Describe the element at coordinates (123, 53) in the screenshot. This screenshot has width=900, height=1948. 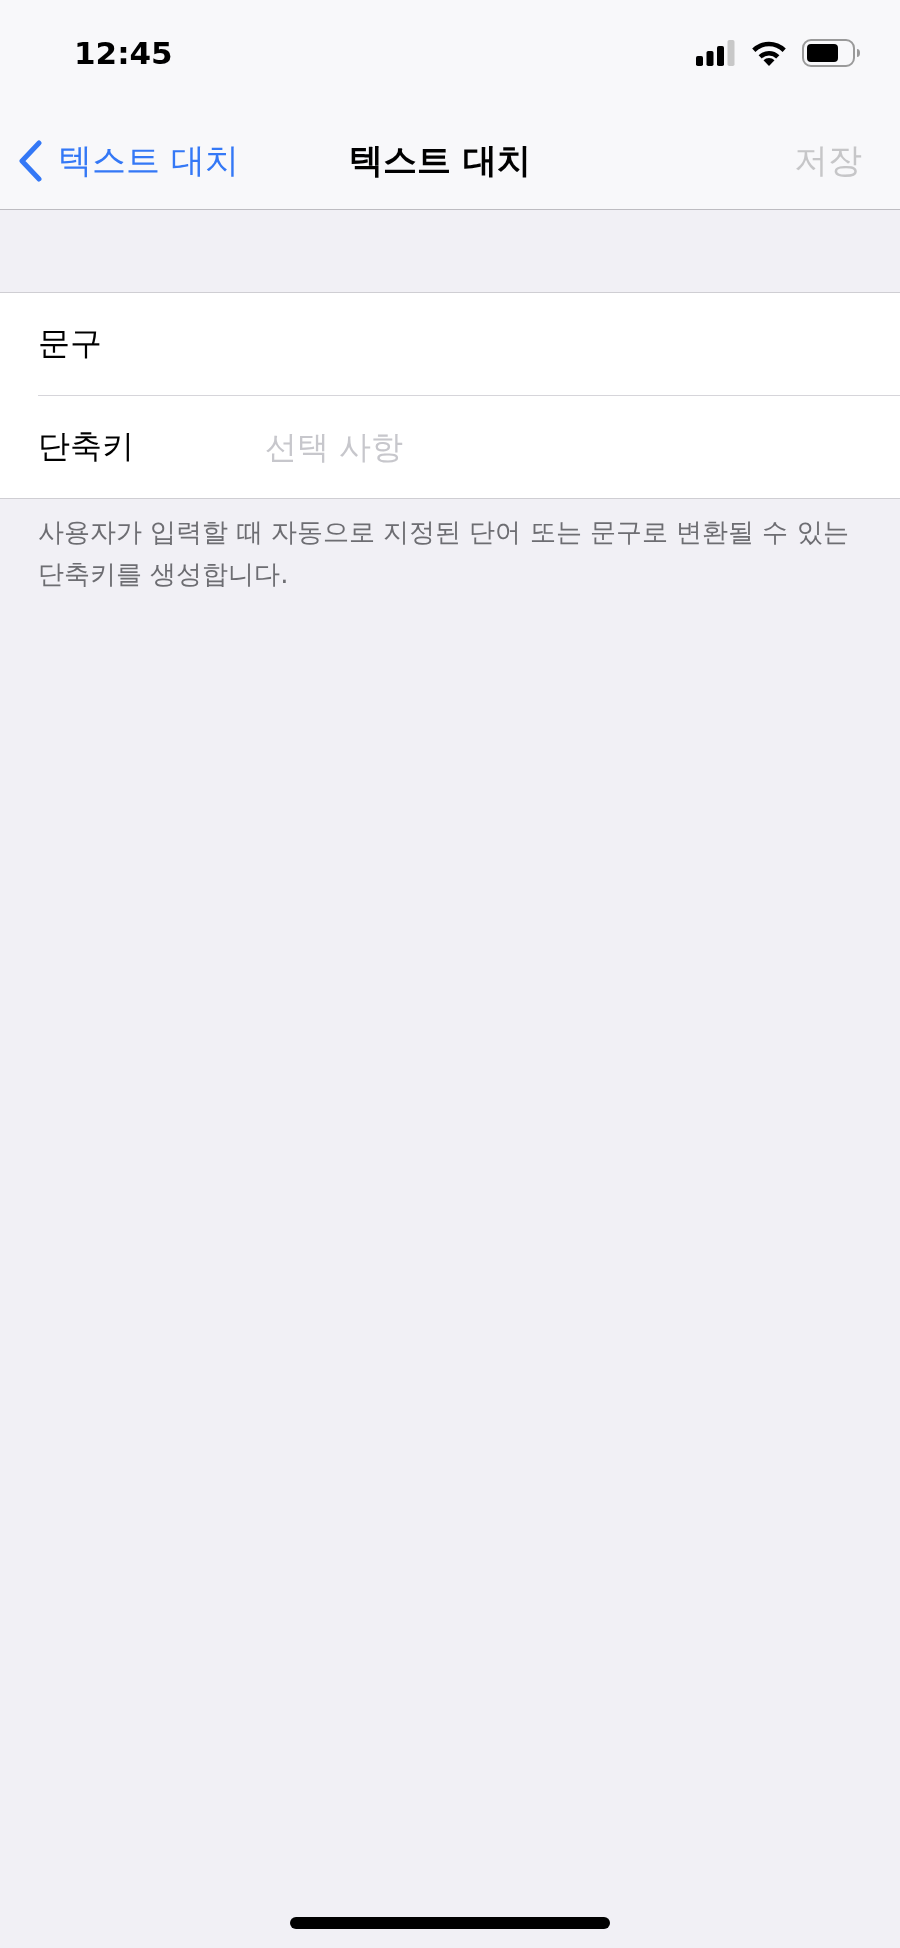
I see `status-time: 12:45` at that location.